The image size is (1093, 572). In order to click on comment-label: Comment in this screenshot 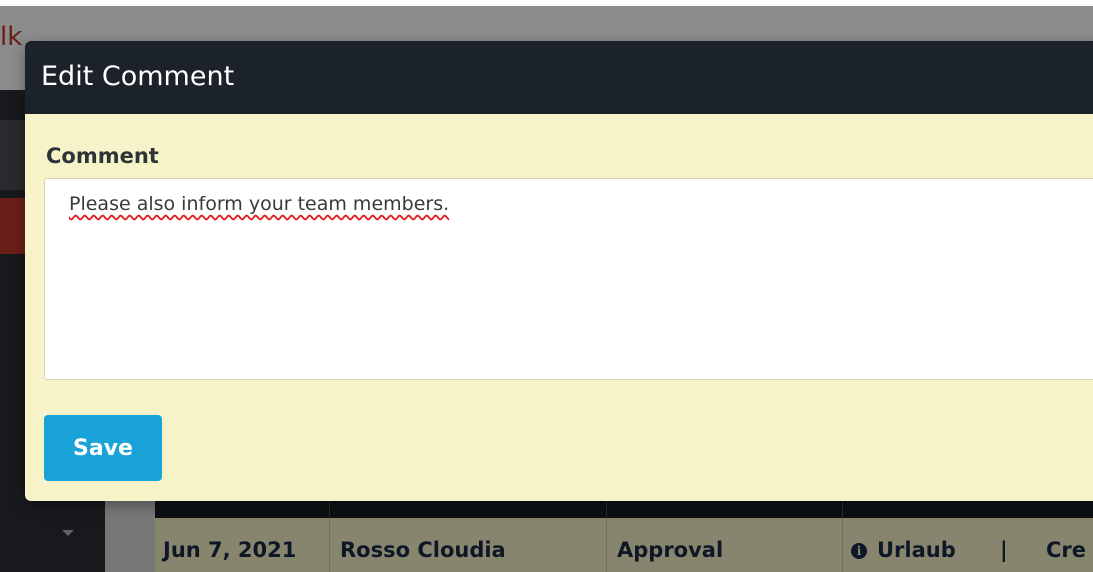, I will do `click(102, 156)`.